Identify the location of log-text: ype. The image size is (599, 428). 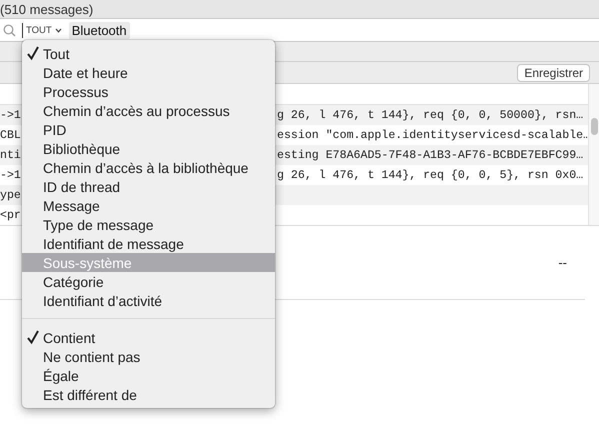
(10, 195).